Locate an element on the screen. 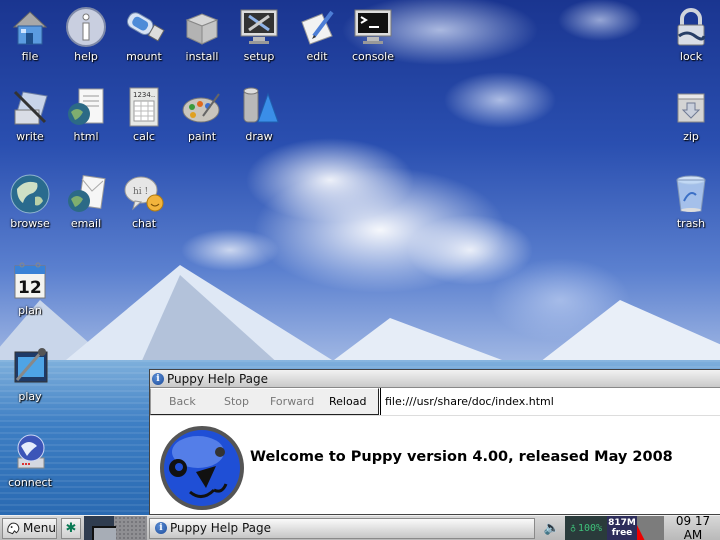 The width and height of the screenshot is (720, 540). desktop-icon-zip: zip is located at coordinates (690, 118).